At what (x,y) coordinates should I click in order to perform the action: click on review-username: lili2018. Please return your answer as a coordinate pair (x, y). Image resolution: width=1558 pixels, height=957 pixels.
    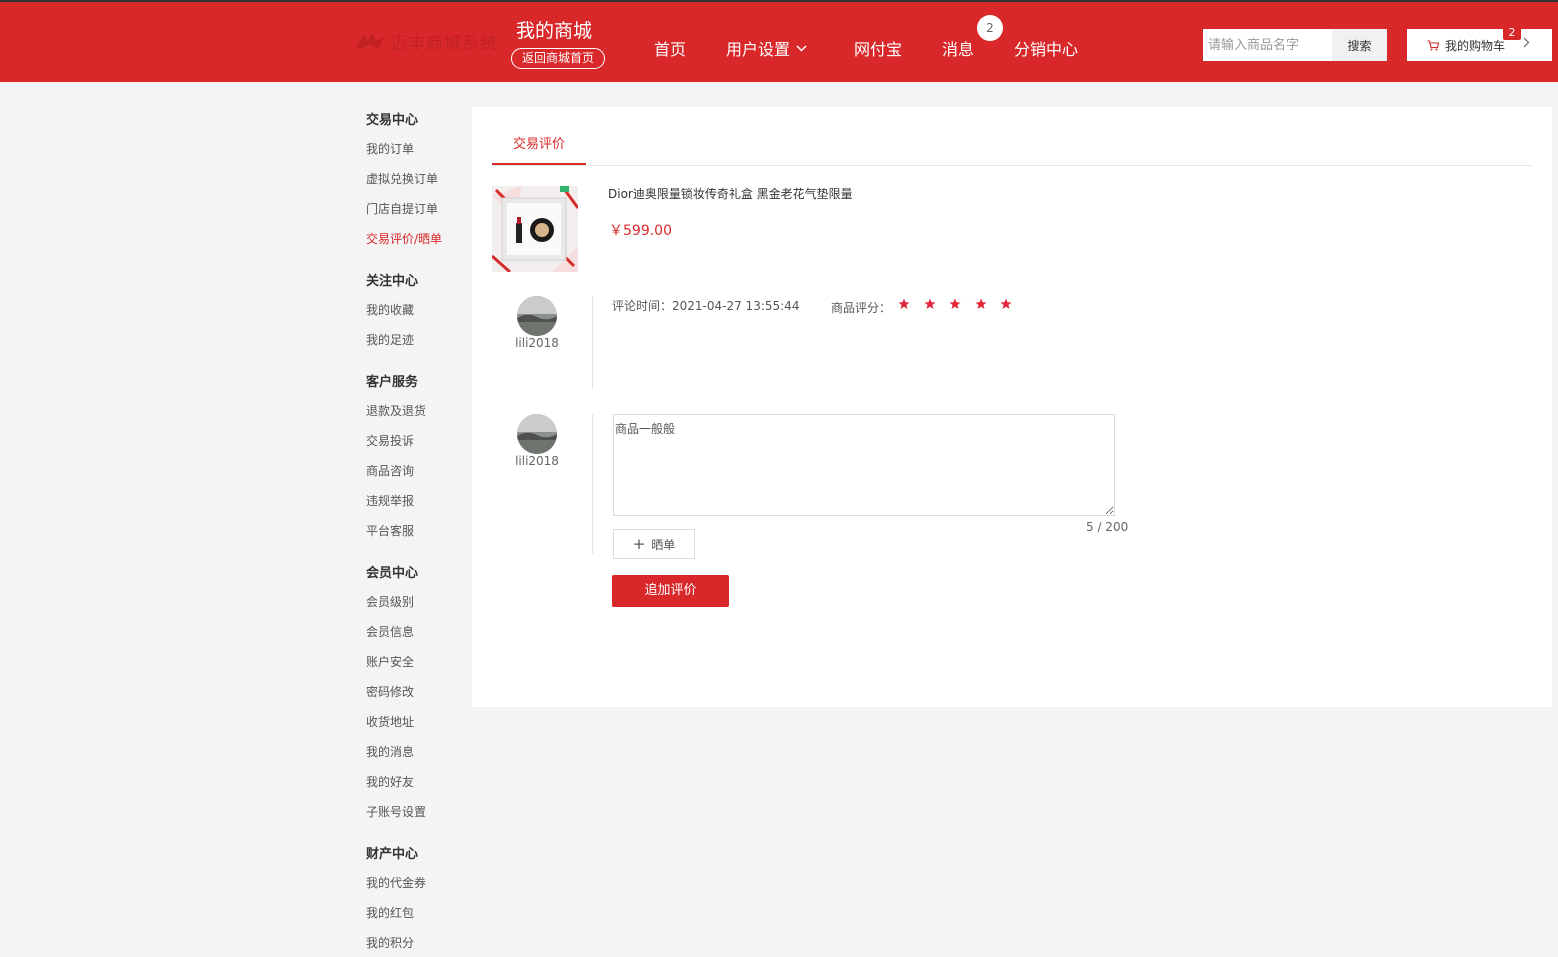
    Looking at the image, I should click on (537, 343).